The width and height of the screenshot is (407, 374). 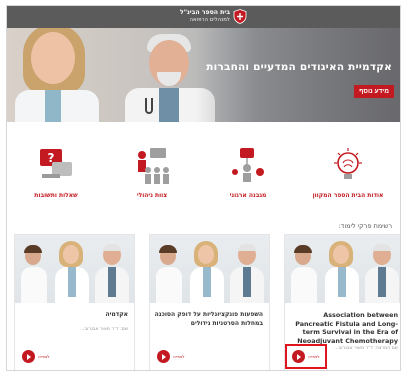 What do you see at coordinates (248, 165) in the screenshot?
I see `organization-icon` at bounding box center [248, 165].